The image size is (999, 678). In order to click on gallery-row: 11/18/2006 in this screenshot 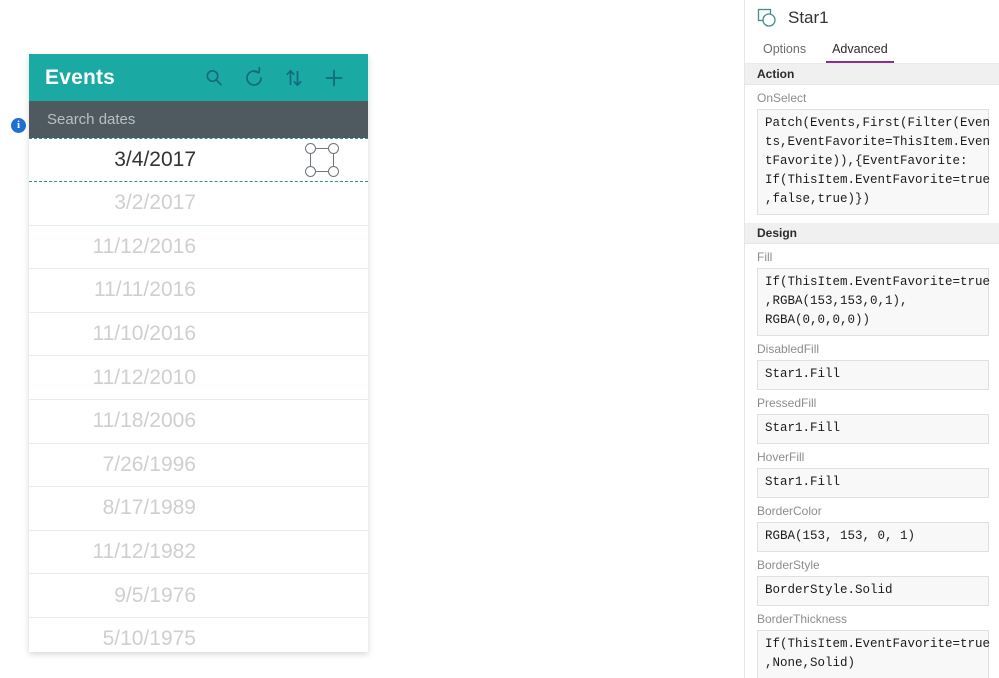, I will do `click(198, 421)`.